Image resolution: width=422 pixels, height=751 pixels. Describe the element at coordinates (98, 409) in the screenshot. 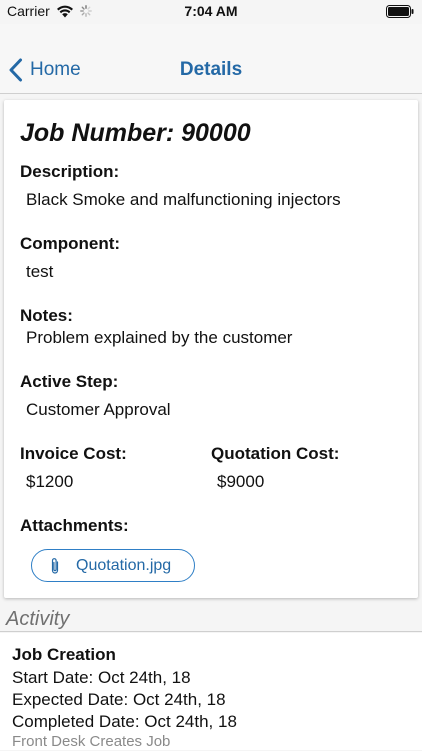

I see `active-step-value: Customer Approval` at that location.